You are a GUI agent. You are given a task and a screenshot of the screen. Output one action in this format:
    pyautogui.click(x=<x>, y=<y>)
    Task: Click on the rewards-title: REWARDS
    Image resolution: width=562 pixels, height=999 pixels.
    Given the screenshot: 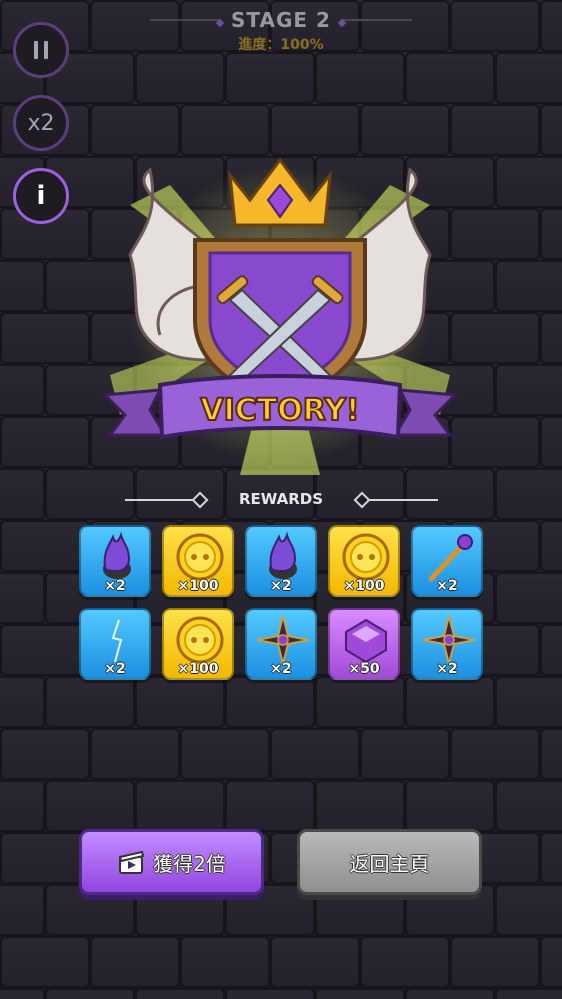 What is the action you would take?
    pyautogui.click(x=281, y=499)
    